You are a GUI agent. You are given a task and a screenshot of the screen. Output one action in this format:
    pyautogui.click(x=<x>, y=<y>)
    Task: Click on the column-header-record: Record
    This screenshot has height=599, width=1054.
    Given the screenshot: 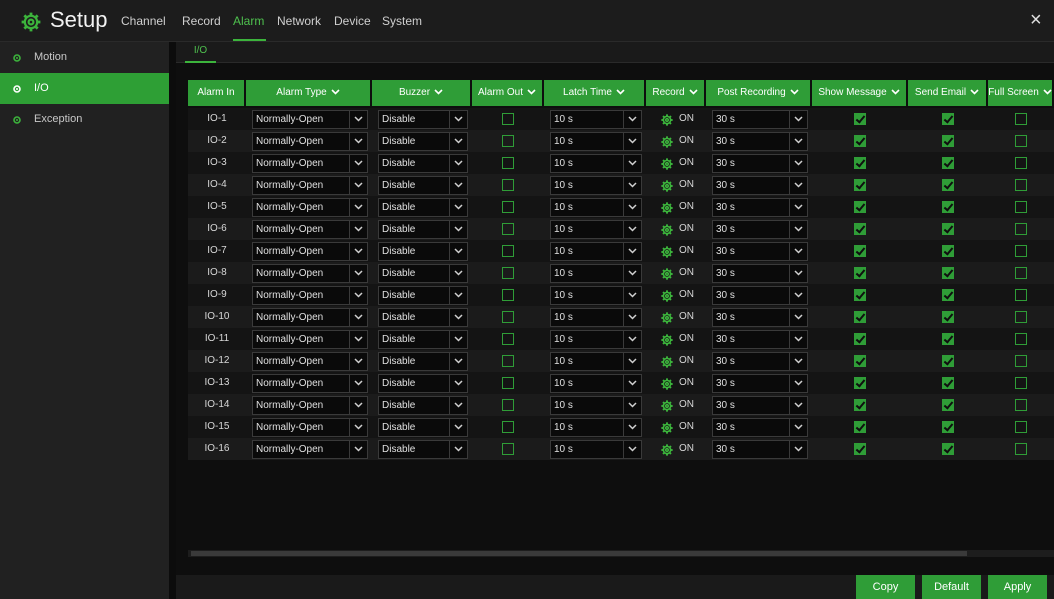 What is the action you would take?
    pyautogui.click(x=676, y=93)
    